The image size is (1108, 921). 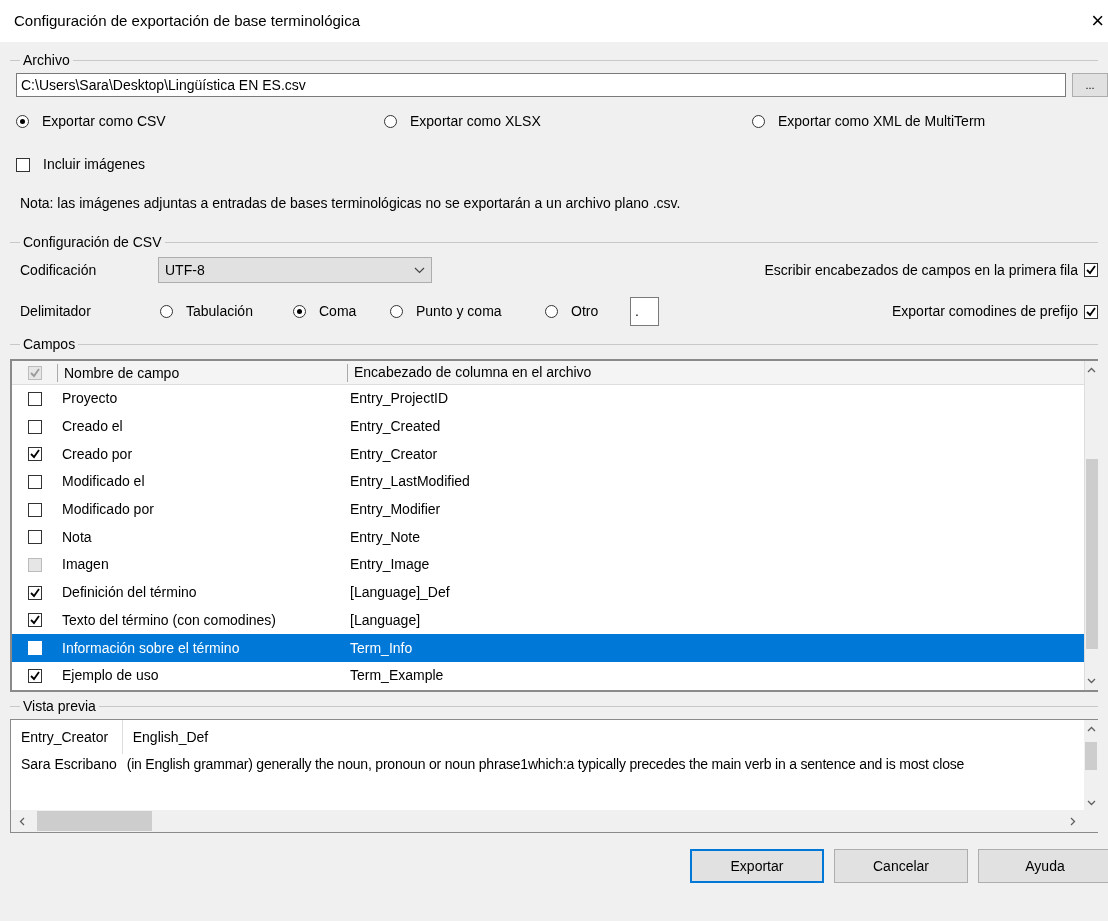 What do you see at coordinates (541, 85) in the screenshot?
I see `path-field: C:\Users\Sara\Desktop\Lingüística EN ES.csv` at bounding box center [541, 85].